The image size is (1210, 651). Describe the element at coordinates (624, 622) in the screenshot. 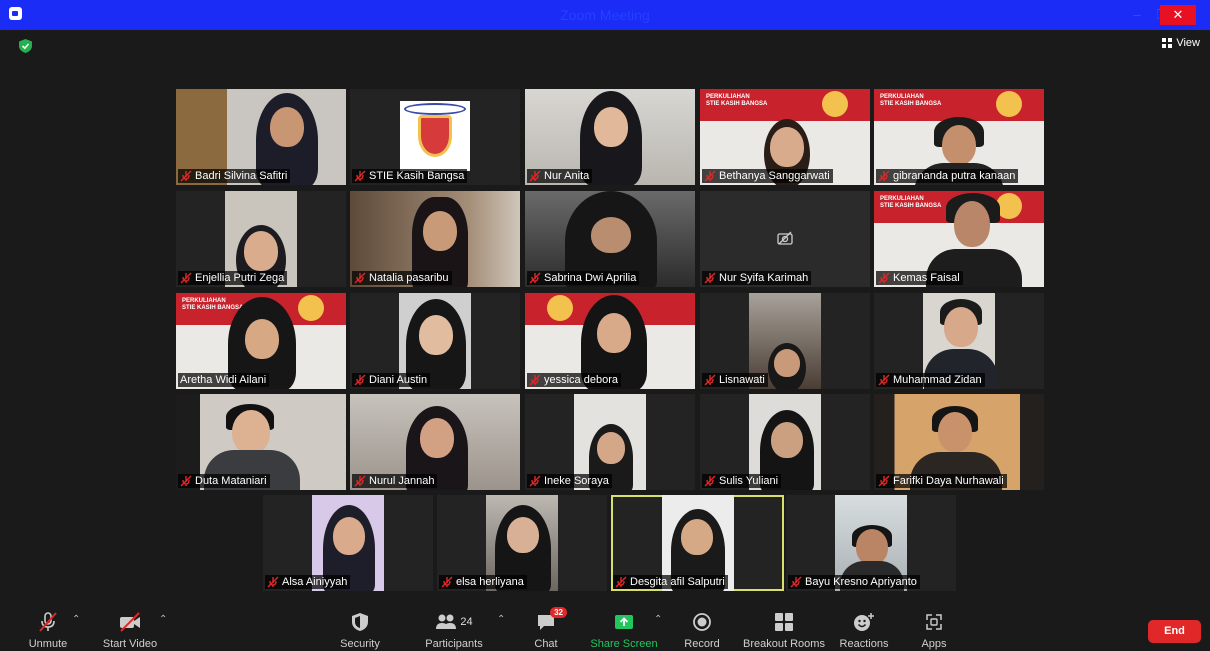

I see `share-screen-icon` at that location.